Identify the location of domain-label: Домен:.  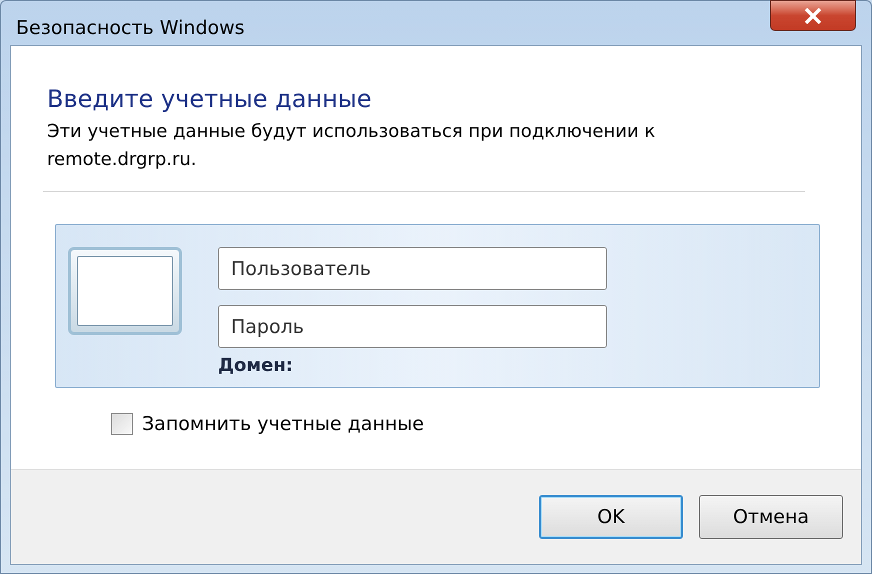
(256, 366).